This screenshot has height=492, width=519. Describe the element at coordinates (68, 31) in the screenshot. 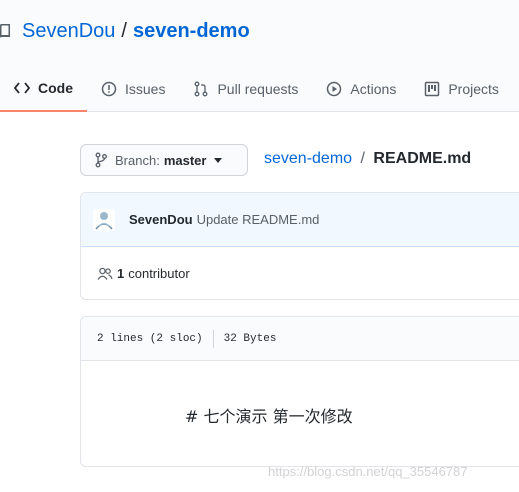

I see `repo-owner-link: SevenDou` at that location.